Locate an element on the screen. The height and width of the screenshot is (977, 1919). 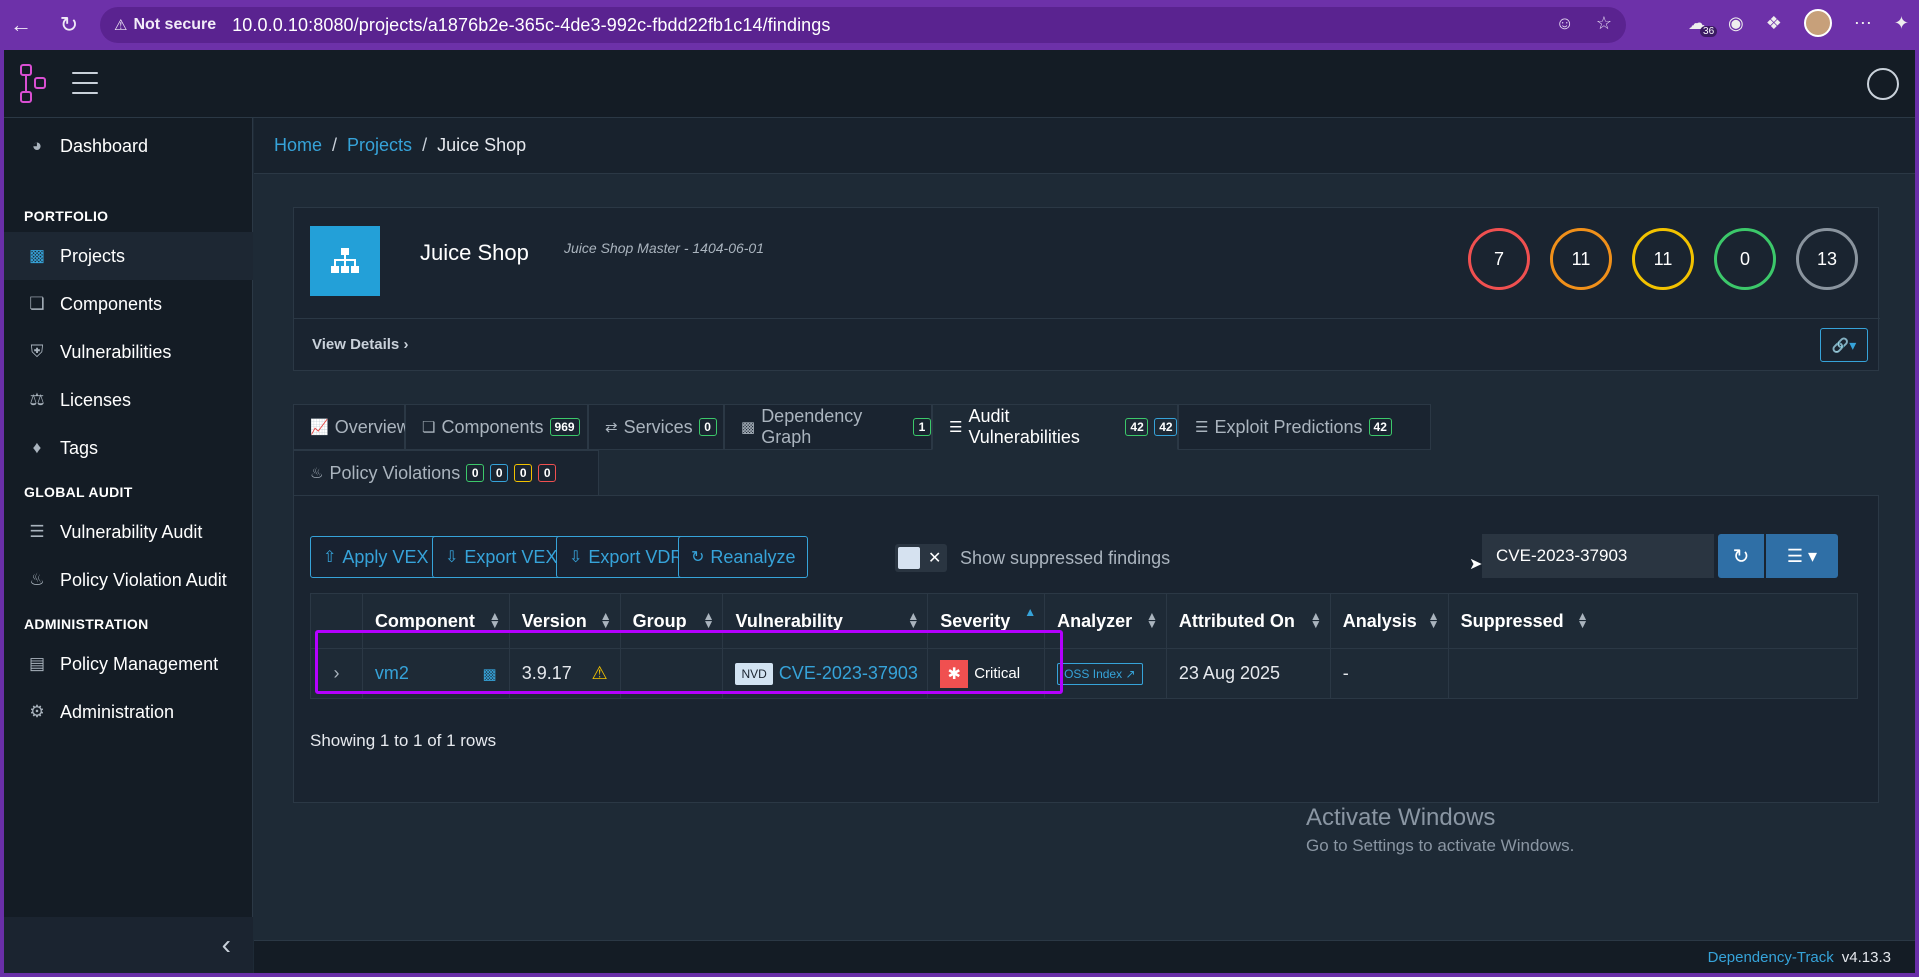
tab-policy-violations: ♨ Policy Violations 0 0 0 0 is located at coordinates (446, 473).